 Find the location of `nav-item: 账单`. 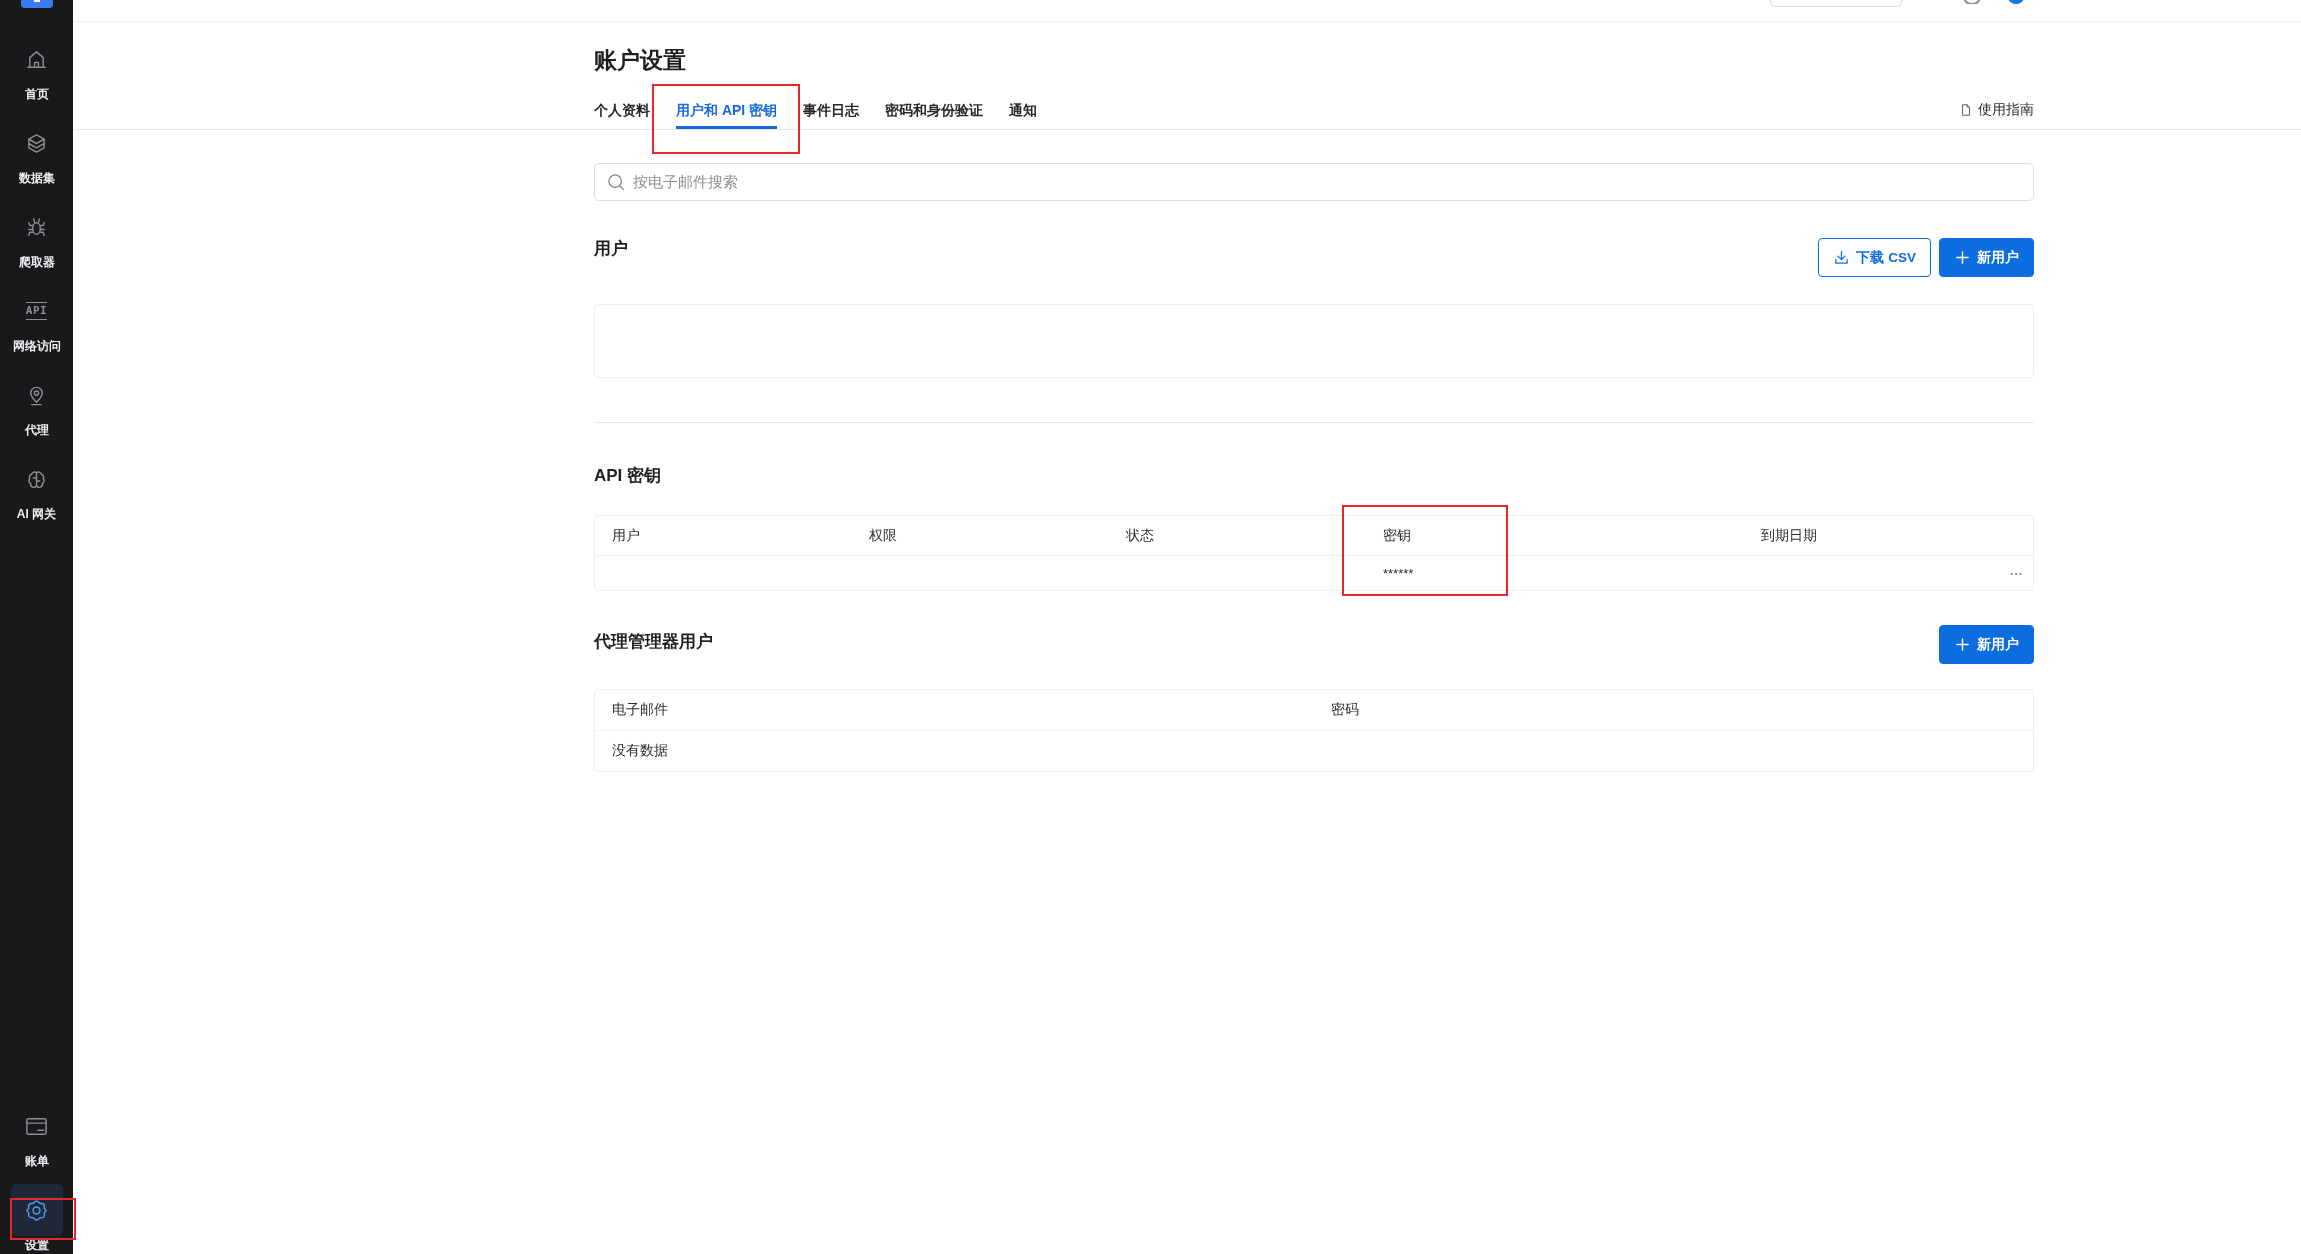

nav-item: 账单 is located at coordinates (36, 1127).